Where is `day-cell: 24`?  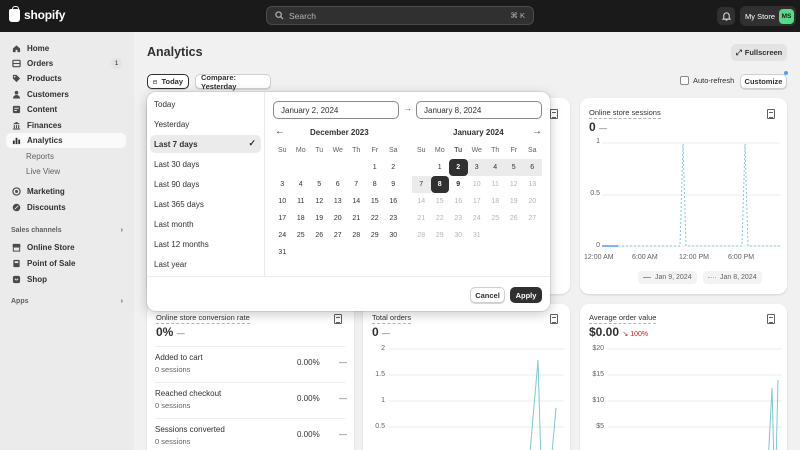 day-cell: 24 is located at coordinates (282, 235).